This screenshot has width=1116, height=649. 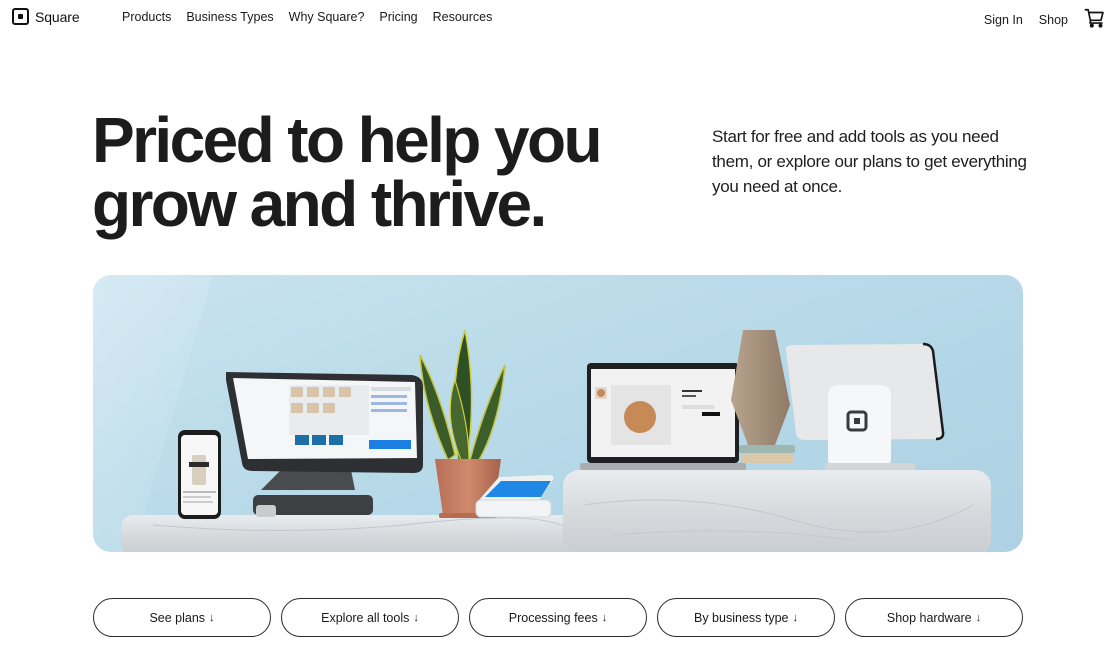 What do you see at coordinates (767, 454) in the screenshot?
I see `books` at bounding box center [767, 454].